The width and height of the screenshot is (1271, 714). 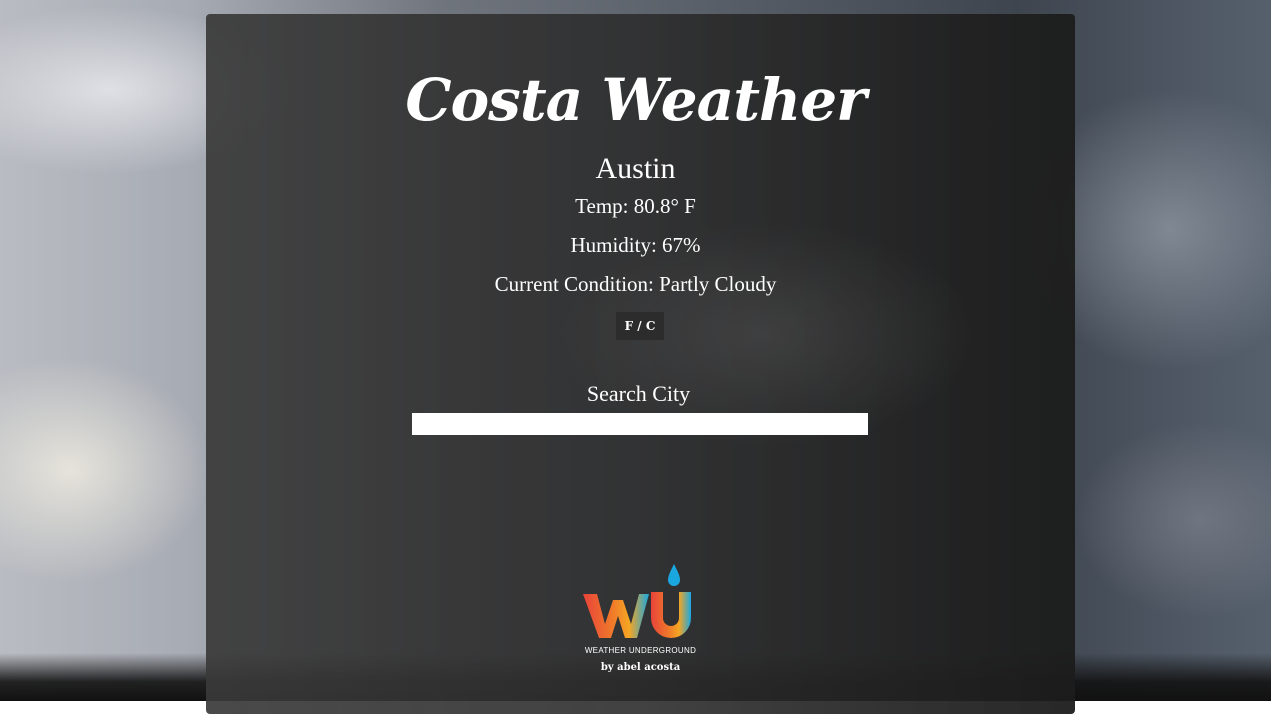 What do you see at coordinates (635, 100) in the screenshot?
I see `app-title: Costa Weather` at bounding box center [635, 100].